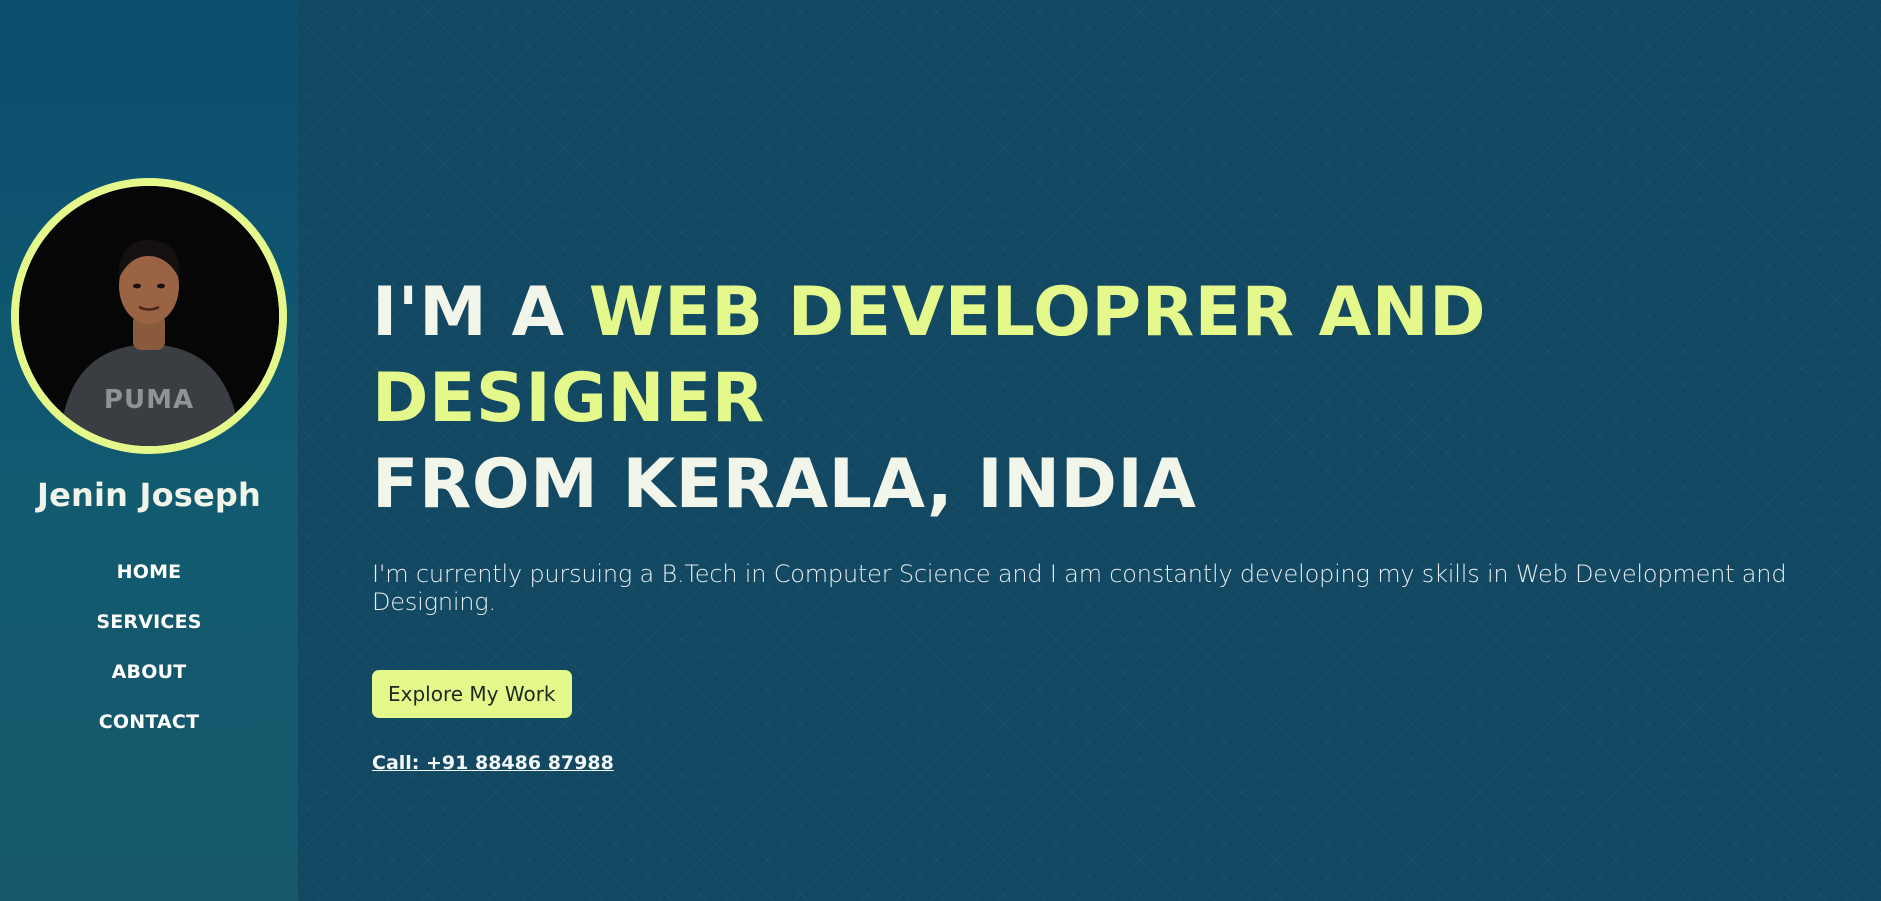 This screenshot has width=1881, height=901. Describe the element at coordinates (1126, 763) in the screenshot. I see `call-link: Call: +91 88486 87988` at that location.